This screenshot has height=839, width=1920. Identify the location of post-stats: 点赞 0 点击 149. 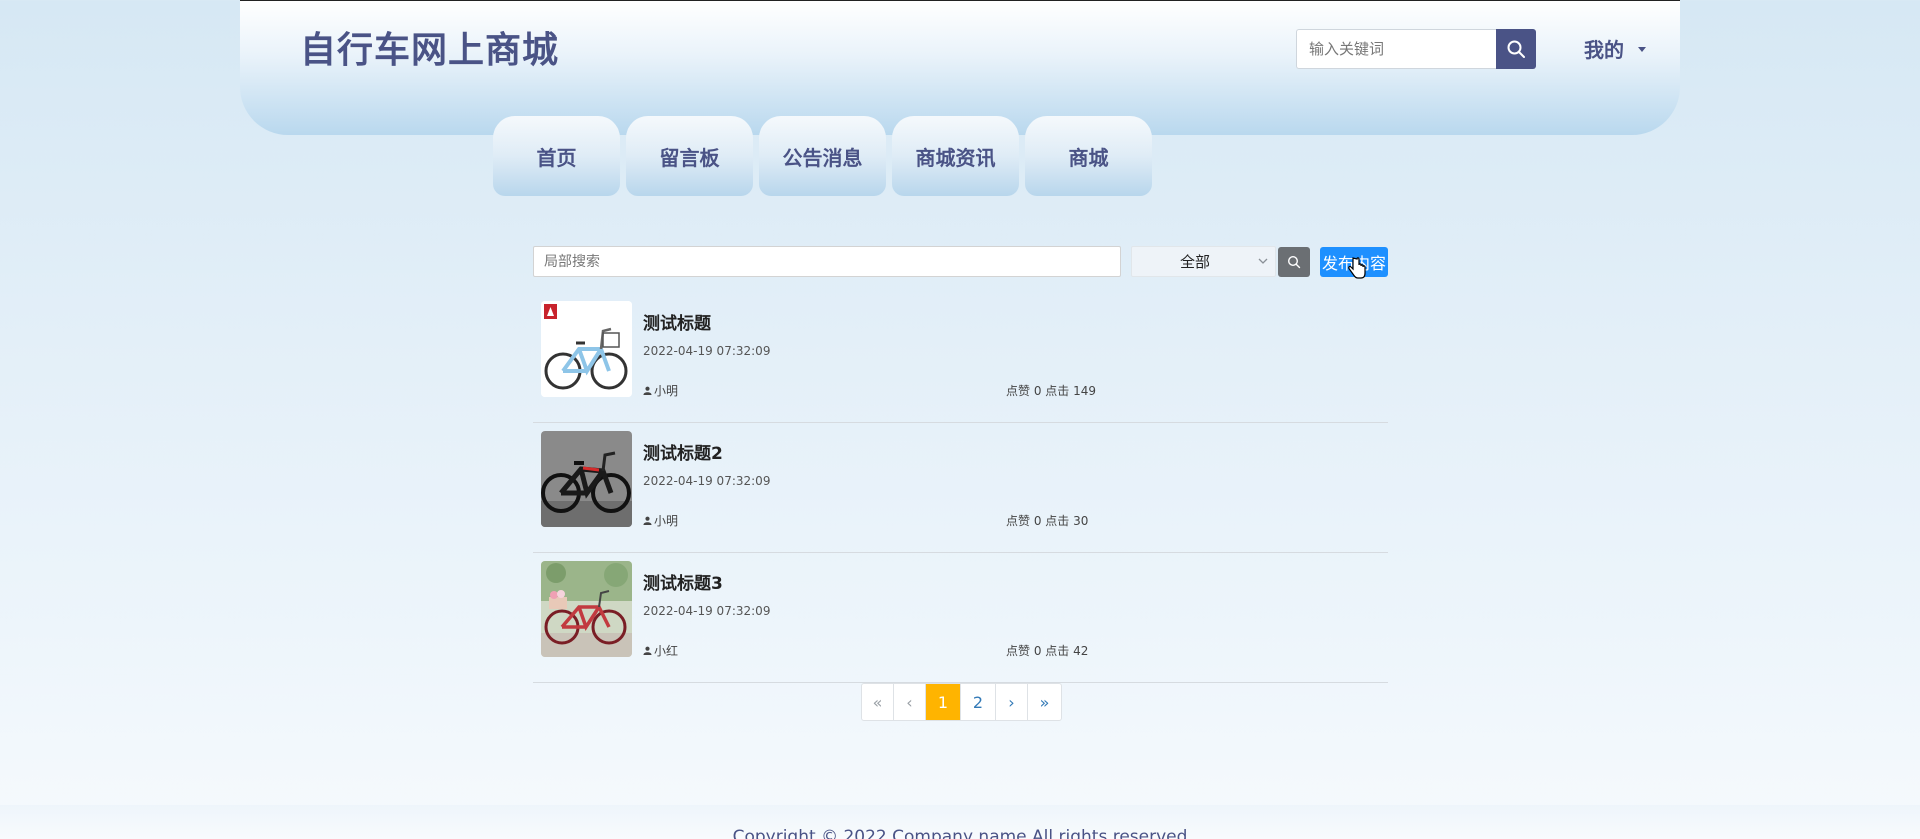
(1051, 391).